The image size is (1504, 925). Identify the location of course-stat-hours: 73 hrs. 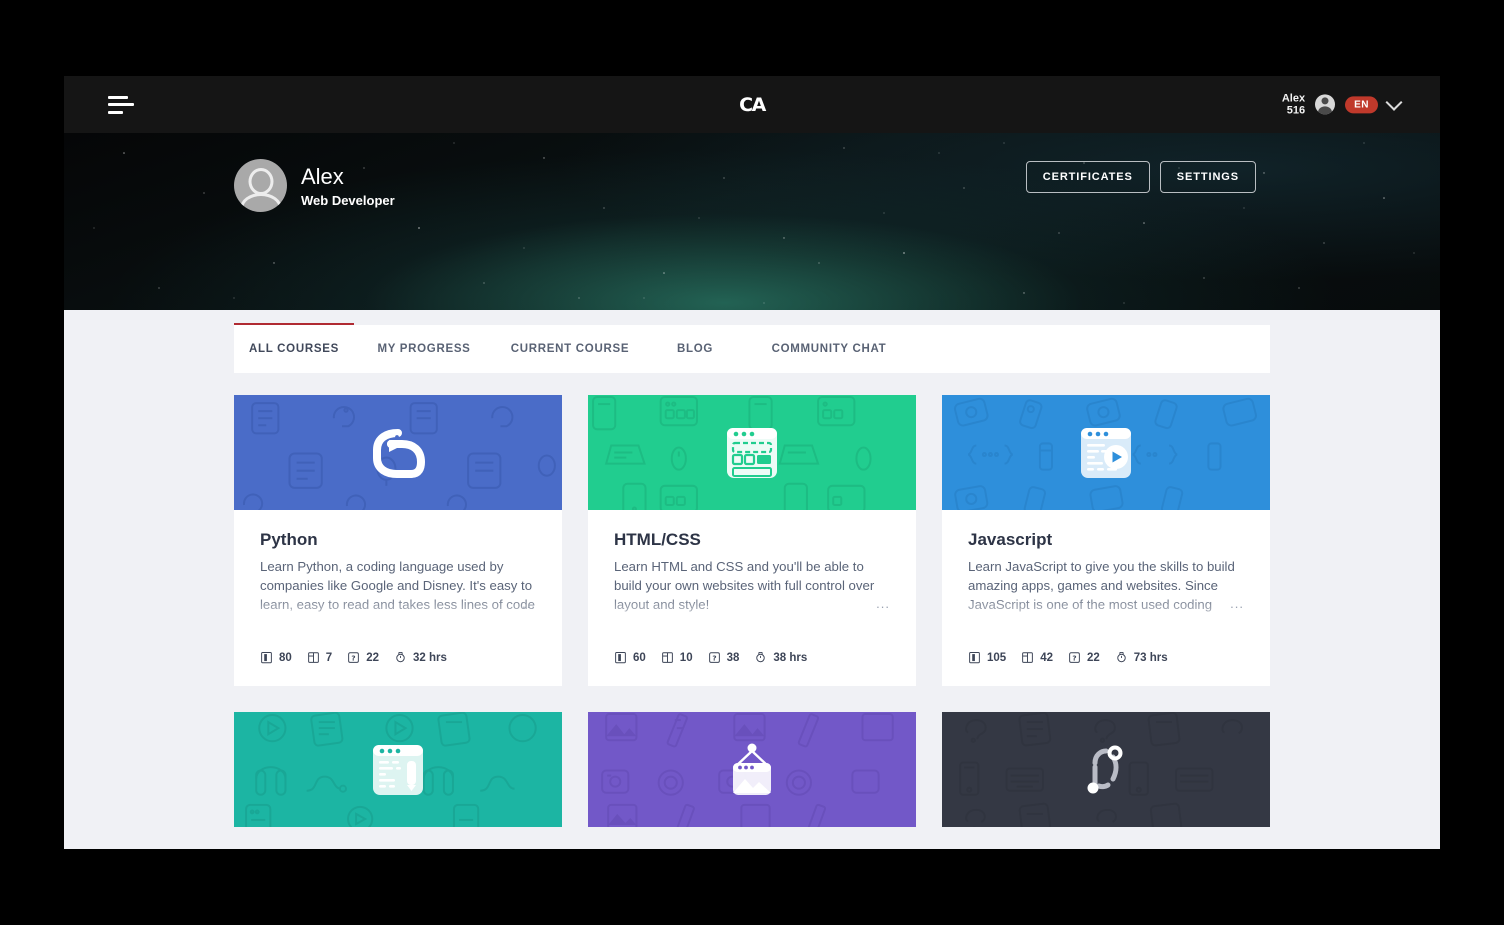
(1141, 657).